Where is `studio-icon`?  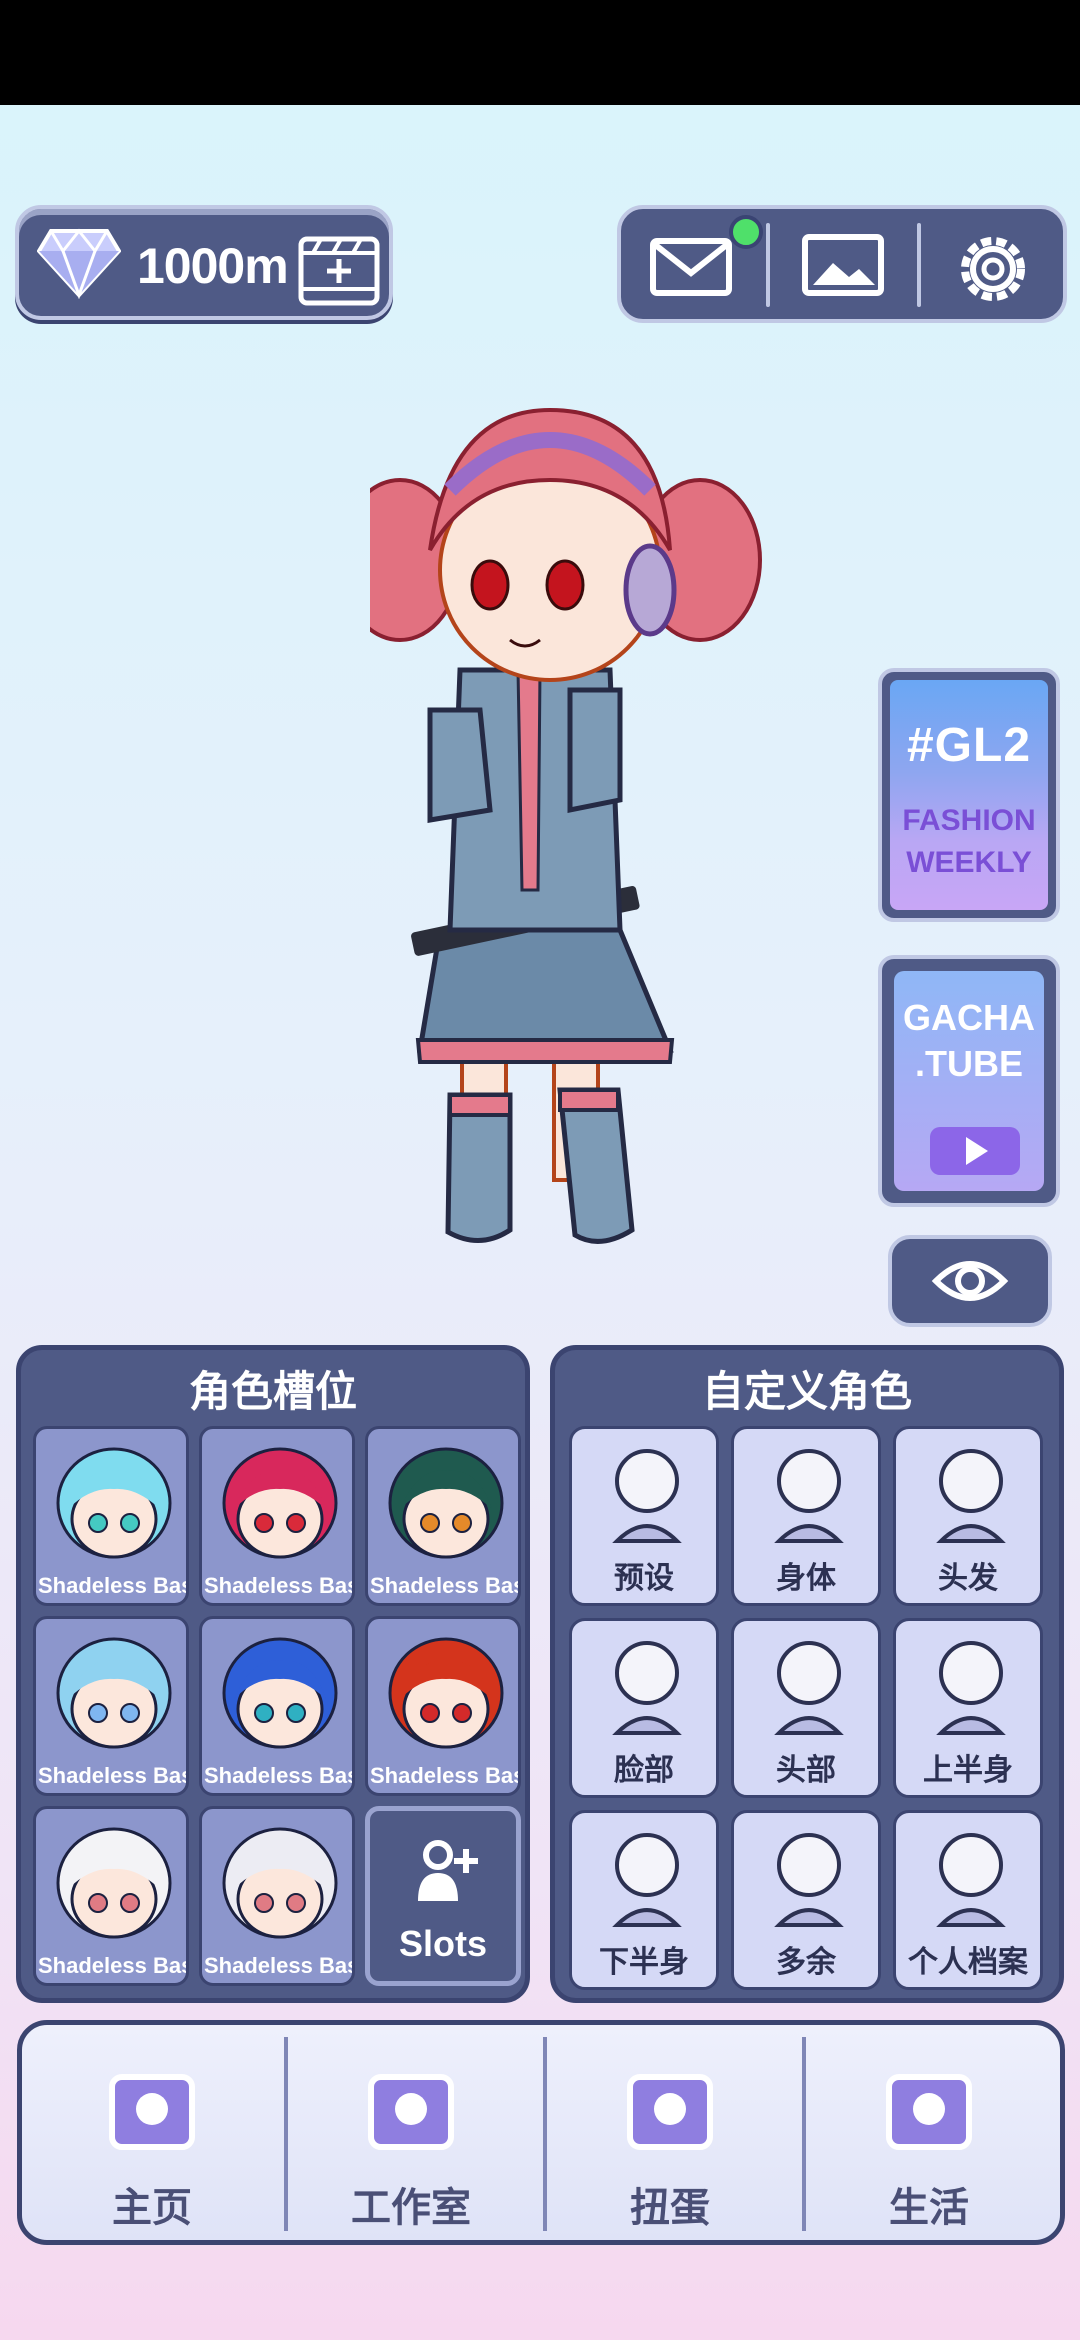
studio-icon is located at coordinates (411, 2112).